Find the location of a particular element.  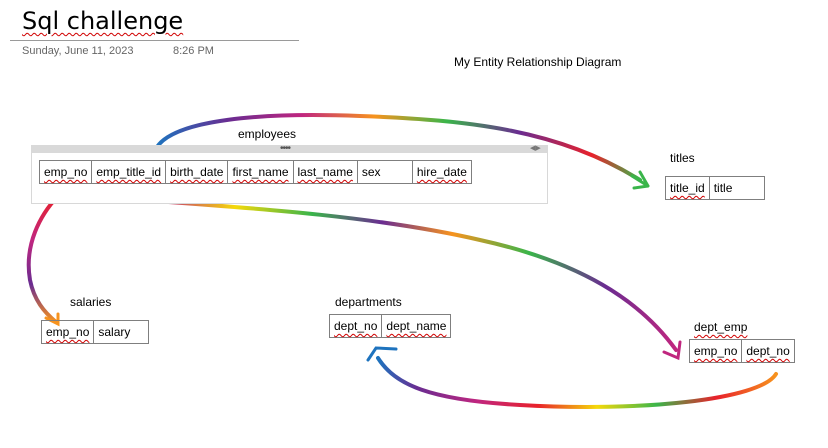

arrow-deptemp-departments is located at coordinates (577, 382).